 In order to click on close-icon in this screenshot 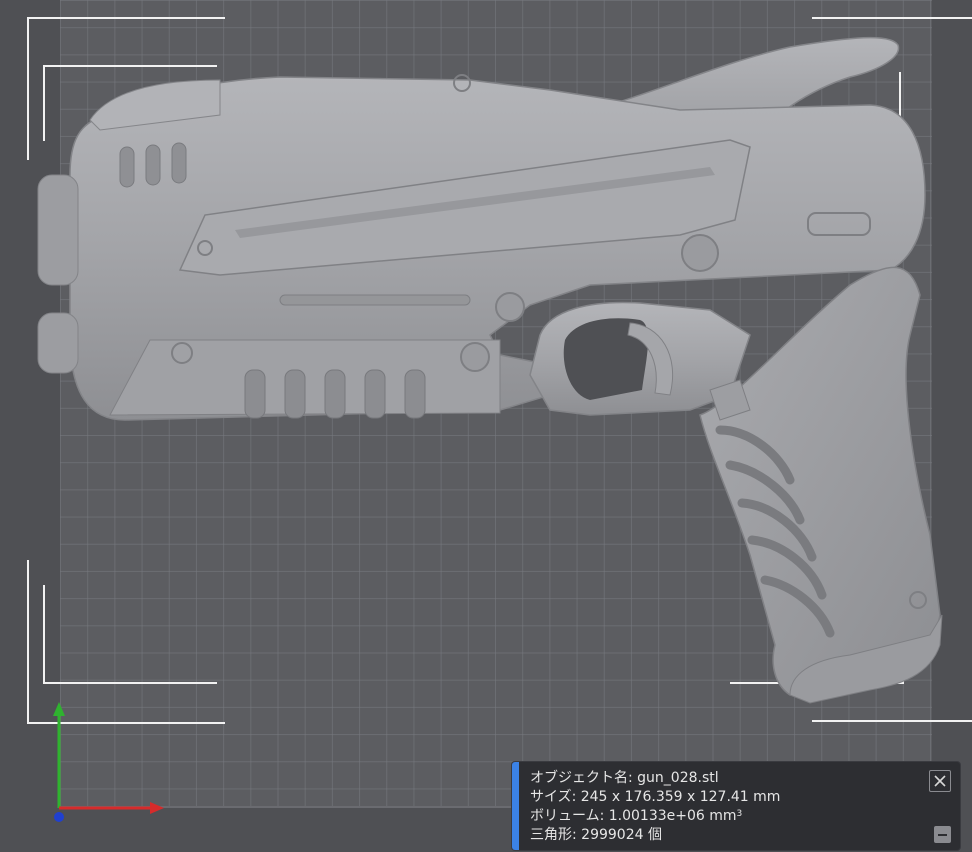, I will do `click(940, 781)`.